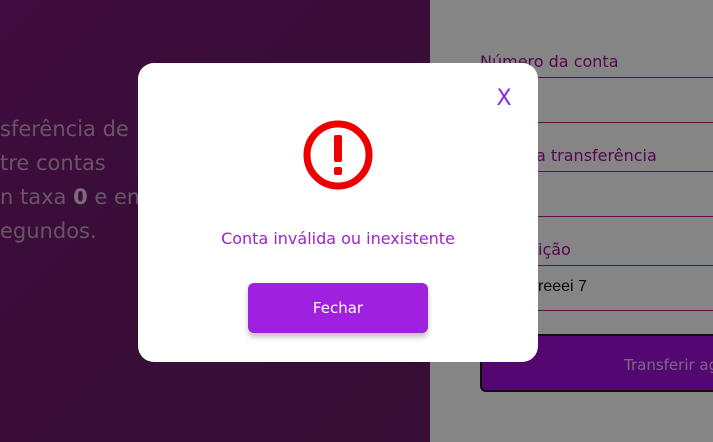 Image resolution: width=713 pixels, height=442 pixels. I want to click on close-icon: X, so click(504, 99).